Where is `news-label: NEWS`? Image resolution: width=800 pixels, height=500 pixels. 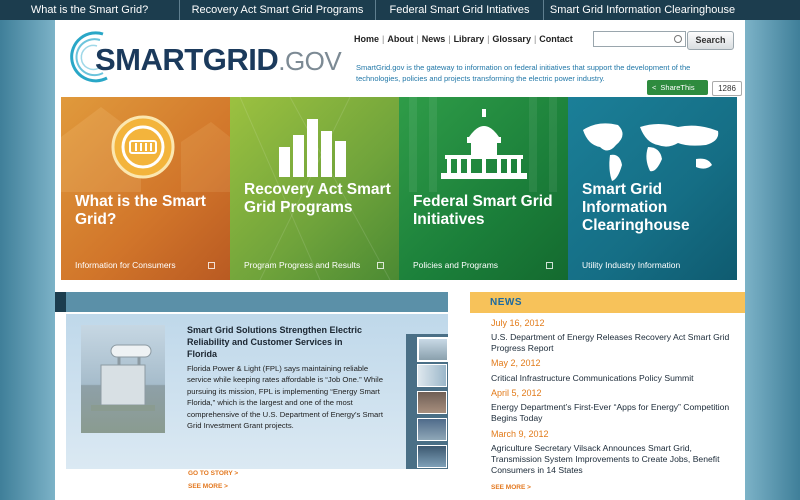
news-label: NEWS is located at coordinates (506, 302).